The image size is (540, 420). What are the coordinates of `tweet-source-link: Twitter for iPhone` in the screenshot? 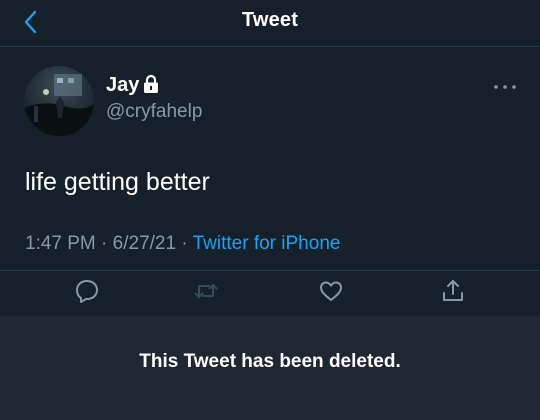 It's located at (267, 243).